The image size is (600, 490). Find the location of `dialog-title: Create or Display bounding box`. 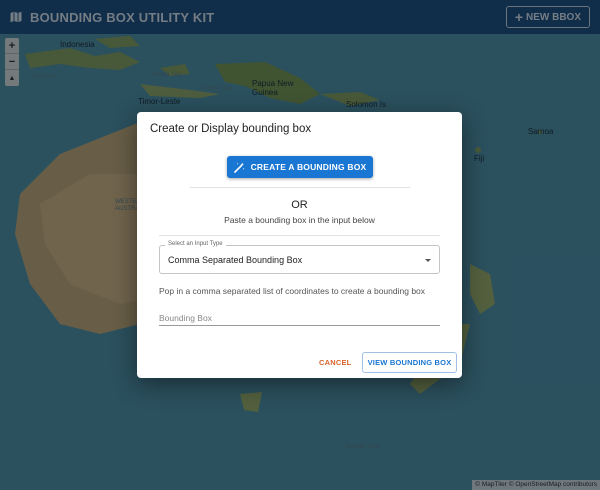

dialog-title: Create or Display bounding box is located at coordinates (231, 129).